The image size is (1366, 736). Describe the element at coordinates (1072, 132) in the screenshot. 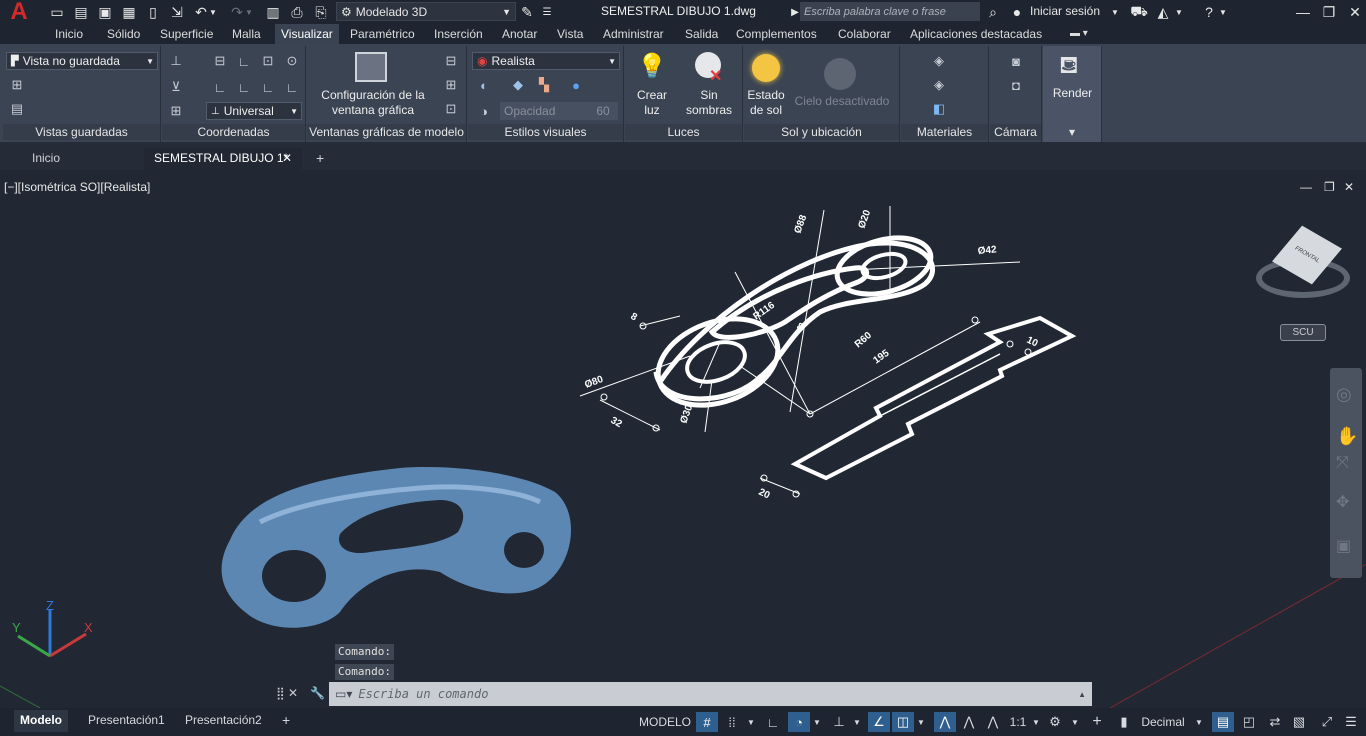

I see `render-dropdown-icon: ▾` at that location.